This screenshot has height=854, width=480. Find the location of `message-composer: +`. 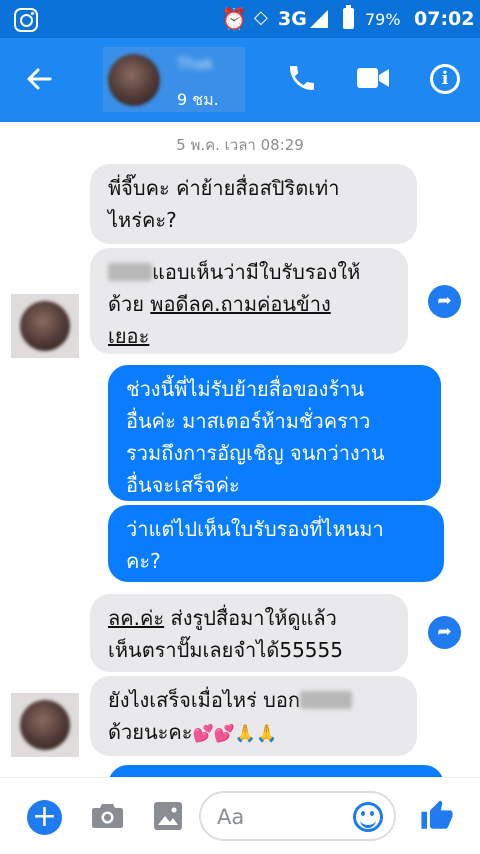

message-composer: + is located at coordinates (240, 815).